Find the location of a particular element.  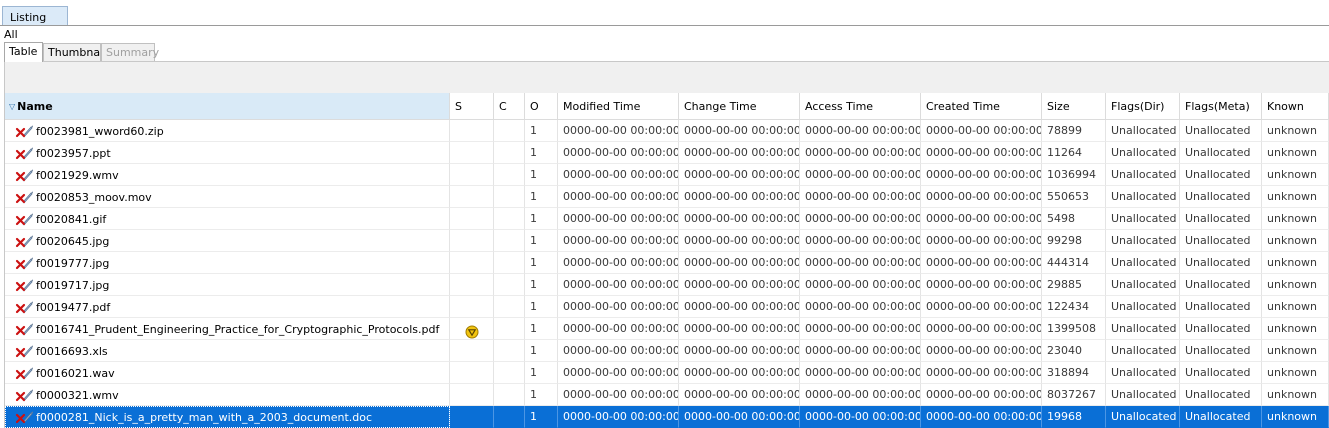

cell-name: f0020841.gif is located at coordinates (227, 219).